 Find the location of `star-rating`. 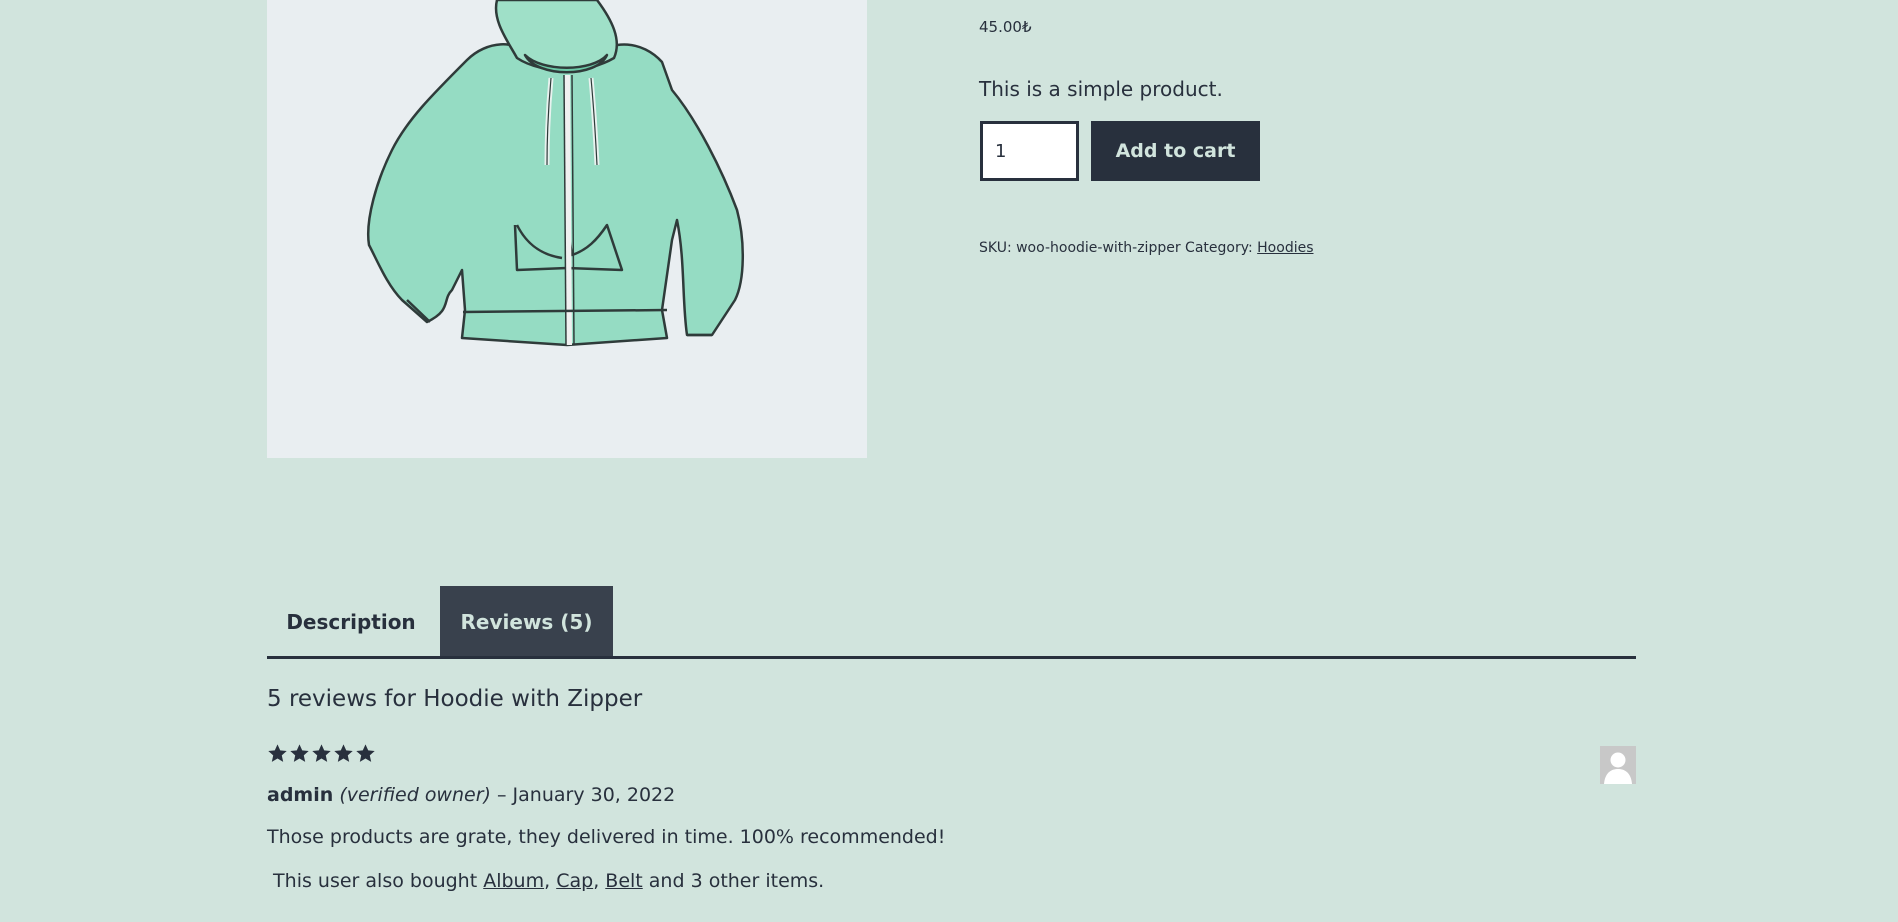

star-rating is located at coordinates (321, 753).